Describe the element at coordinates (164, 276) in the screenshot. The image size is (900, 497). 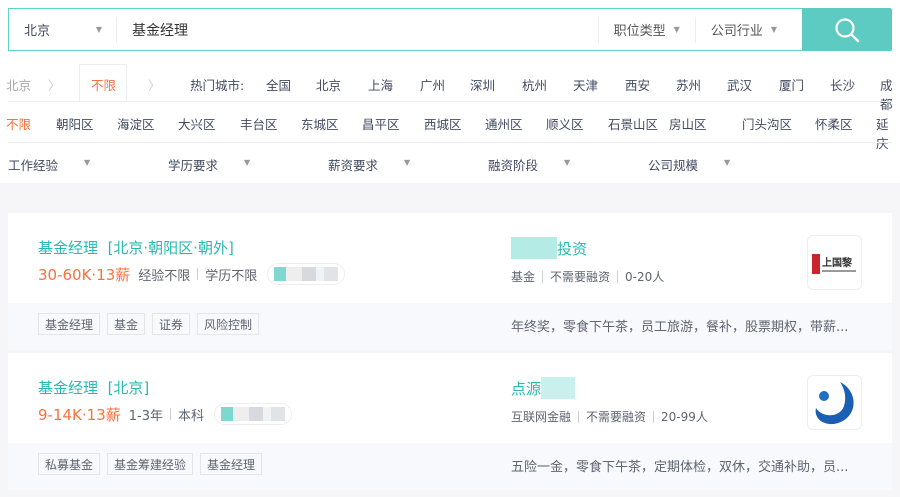
I see `experience: 经验不限` at that location.